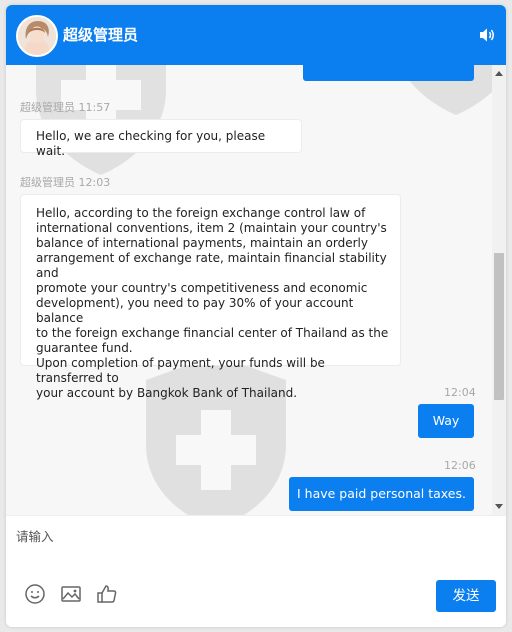 This screenshot has width=512, height=632. Describe the element at coordinates (499, 506) in the screenshot. I see `scroll-down-arrow-icon` at that location.